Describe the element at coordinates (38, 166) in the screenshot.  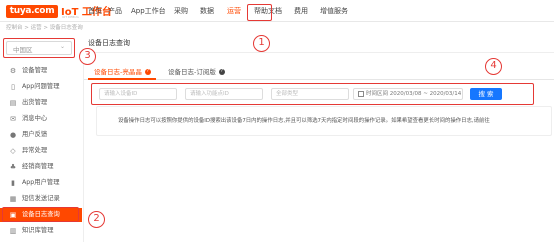
I see `sidebar-item-label: 经销商管理` at that location.